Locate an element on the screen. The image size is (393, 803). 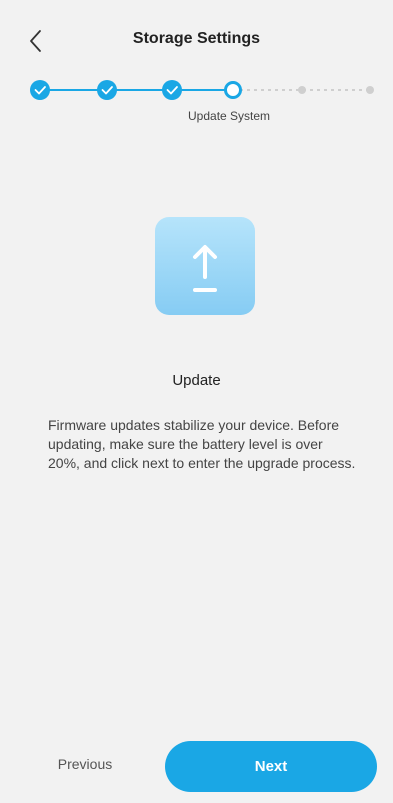
step-1-done is located at coordinates (40, 90).